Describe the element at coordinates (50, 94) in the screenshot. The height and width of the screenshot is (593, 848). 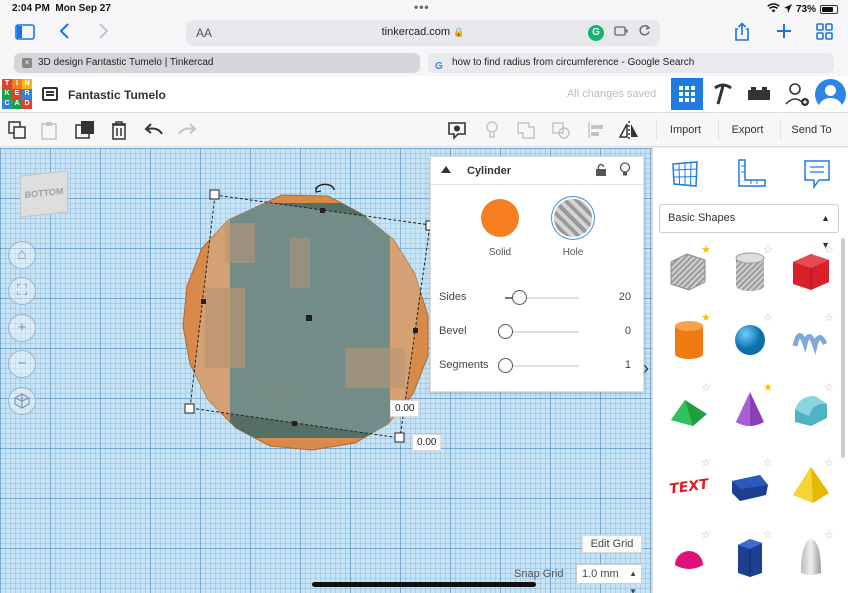
I see `design-list-icon` at that location.